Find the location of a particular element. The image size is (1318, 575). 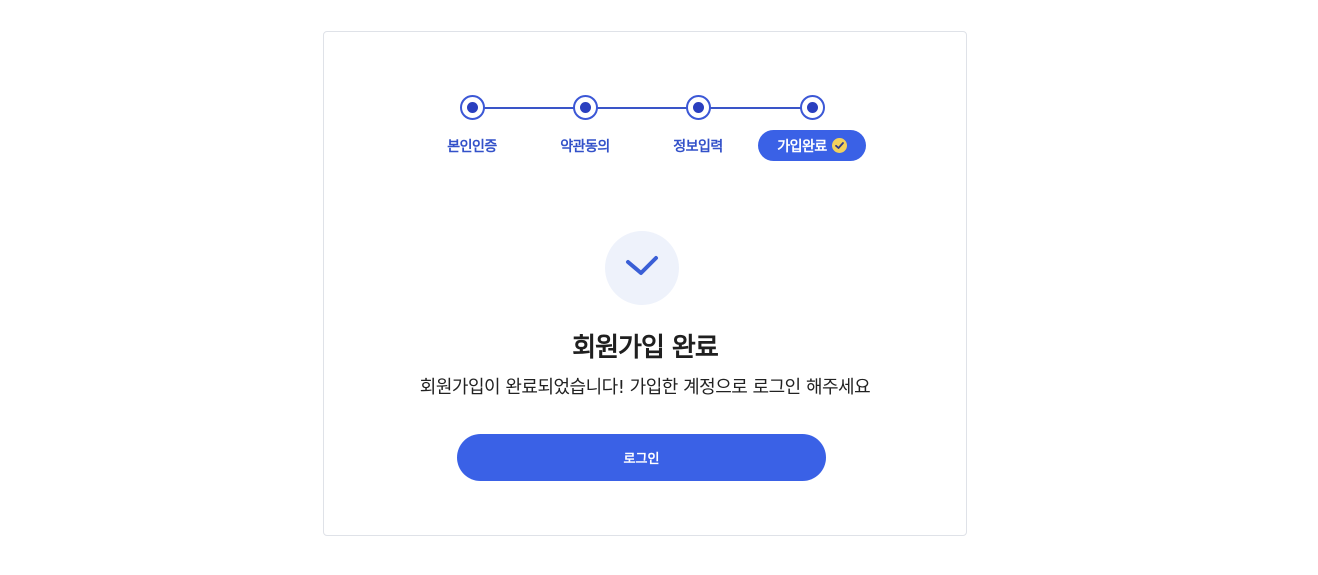

checkmark-icon is located at coordinates (642, 268).